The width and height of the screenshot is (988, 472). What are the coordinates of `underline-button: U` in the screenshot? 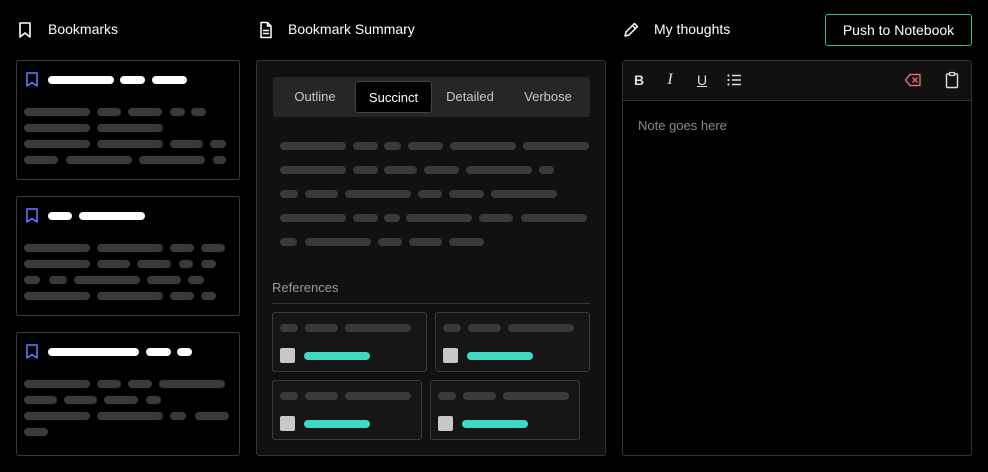 It's located at (702, 80).